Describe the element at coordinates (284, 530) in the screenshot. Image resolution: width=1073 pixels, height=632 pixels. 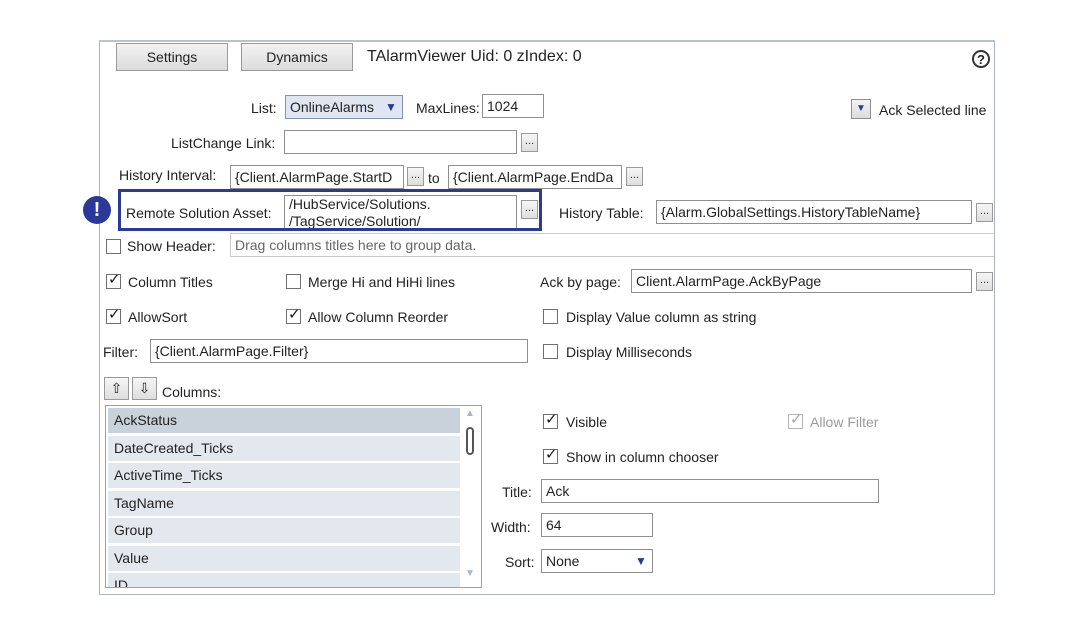
I see `list-item: Group` at that location.